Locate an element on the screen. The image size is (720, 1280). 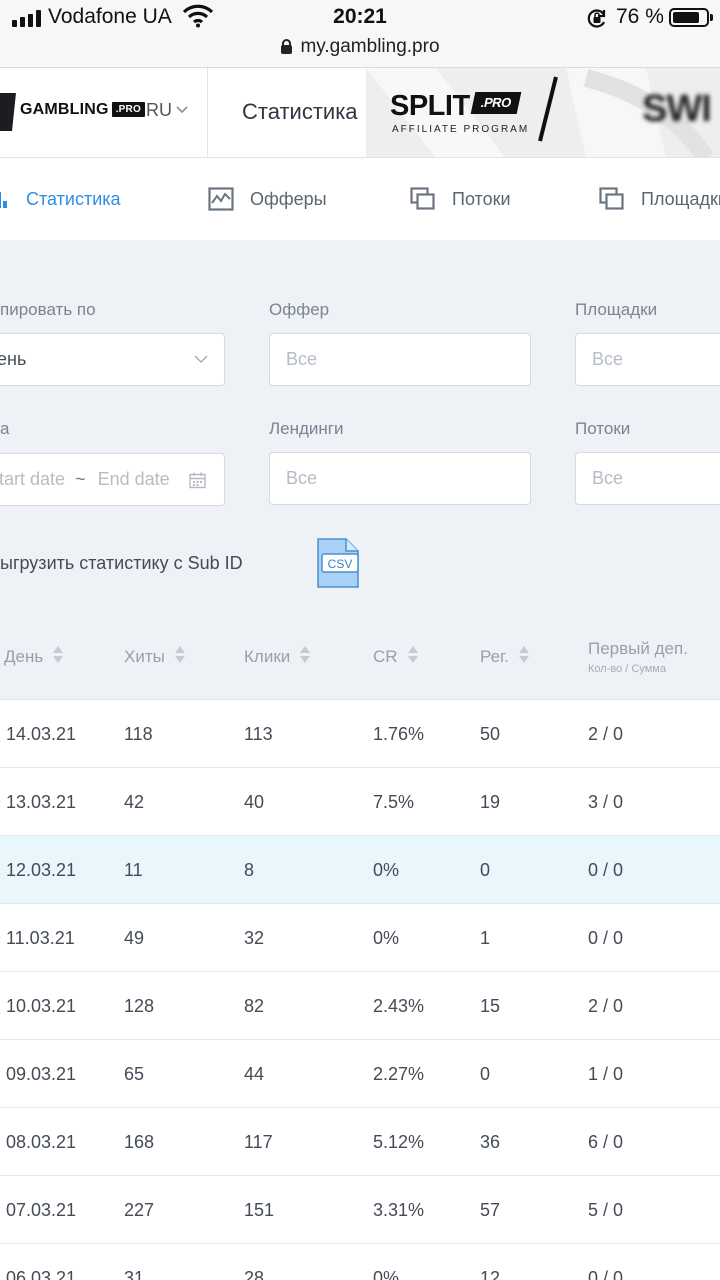
header-divider is located at coordinates (207, 112).